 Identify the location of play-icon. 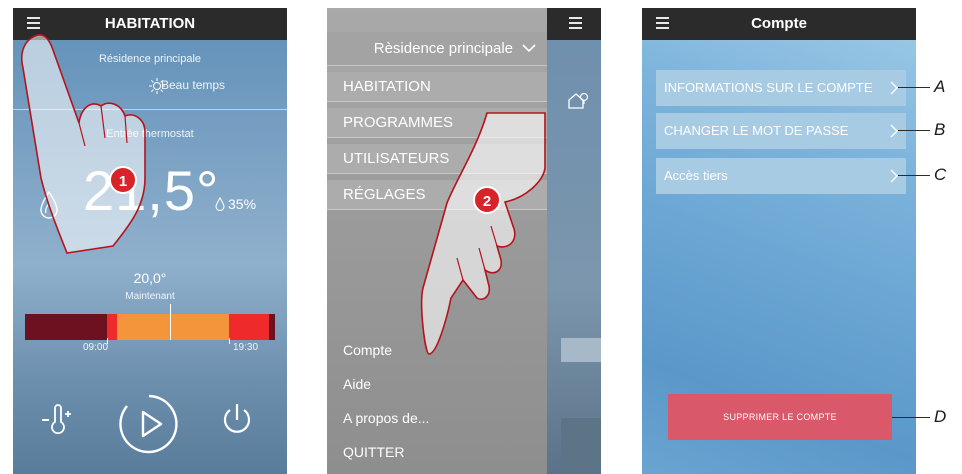
(149, 424).